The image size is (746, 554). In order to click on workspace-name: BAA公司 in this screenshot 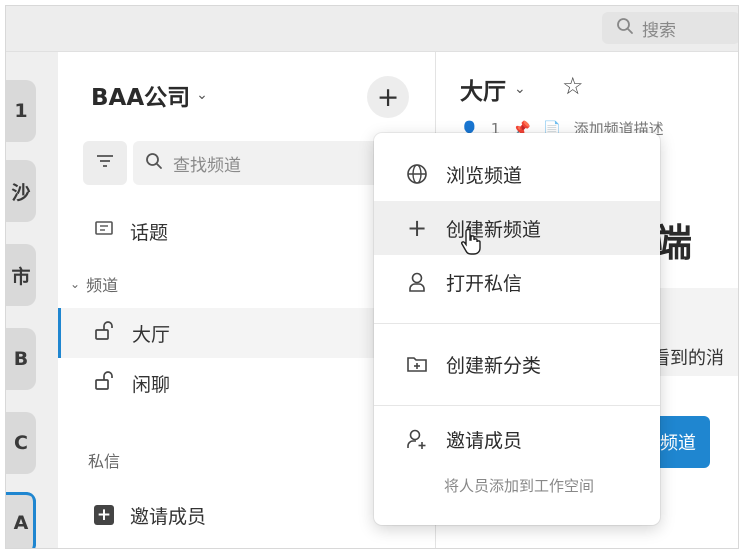, I will do `click(141, 98)`.